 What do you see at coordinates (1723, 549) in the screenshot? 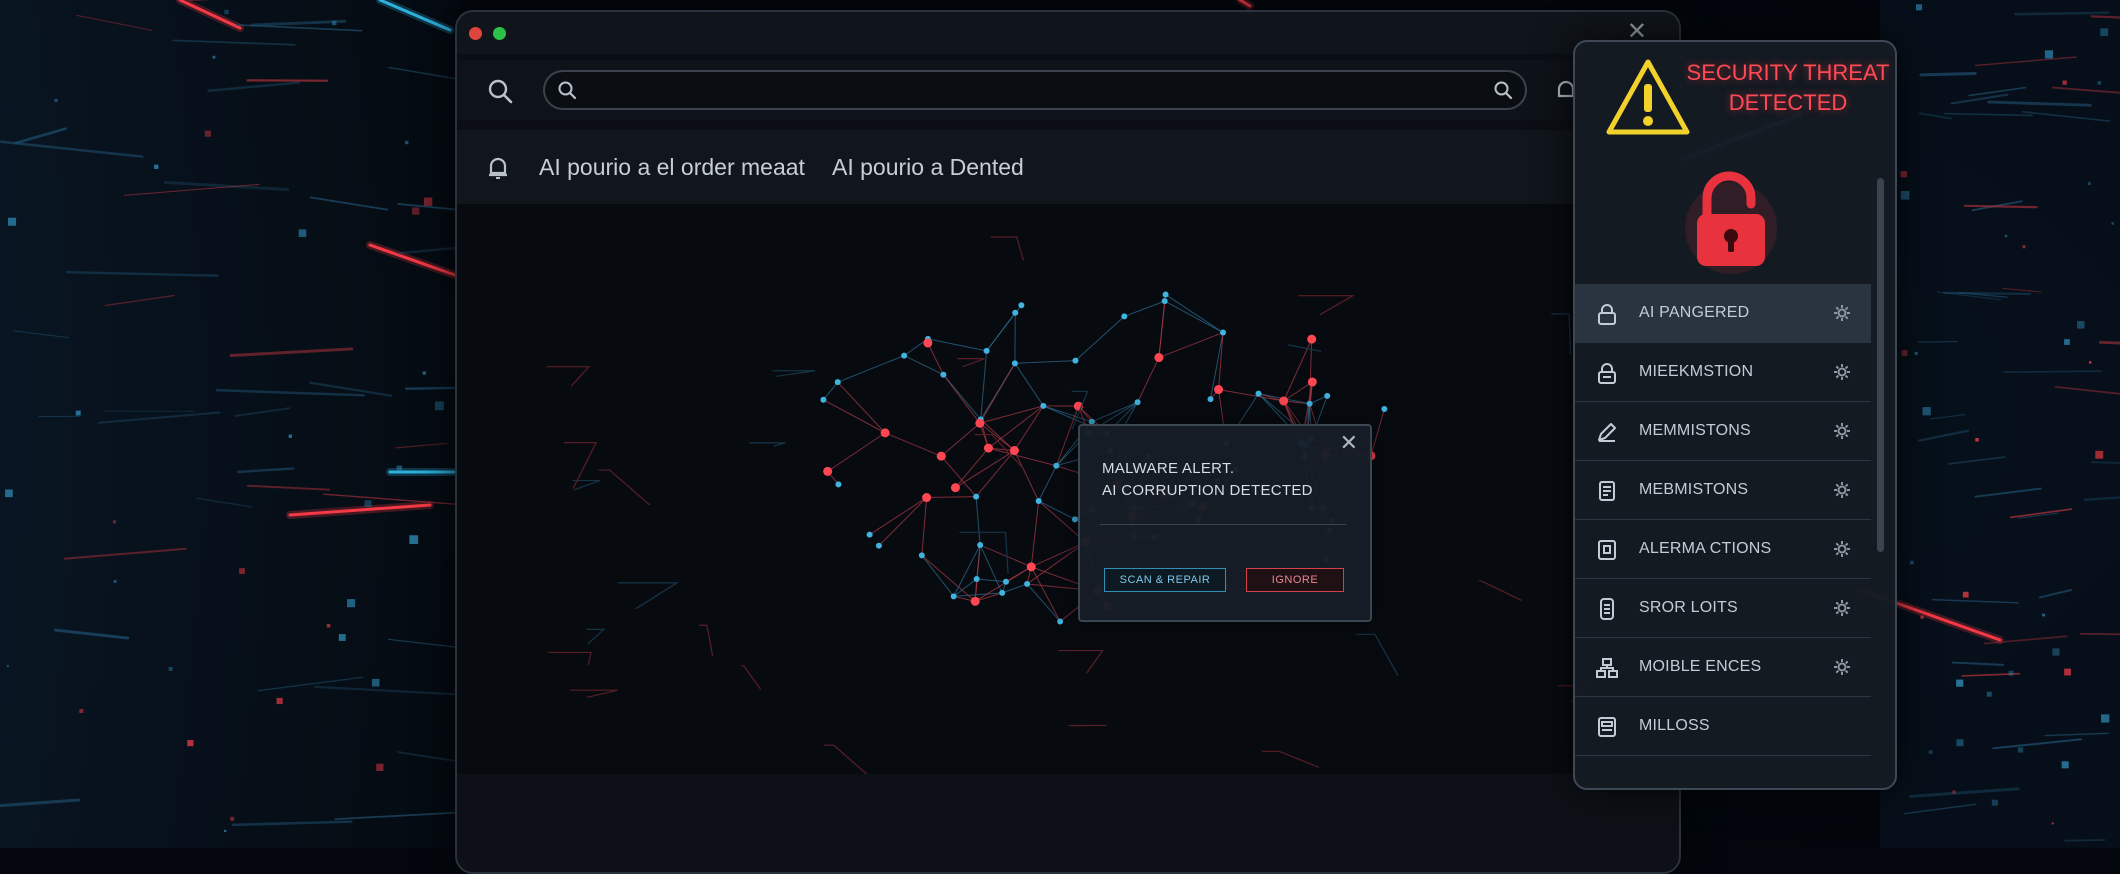
I see `menu-item-alerma-ctions: ALERMA CTIONS` at bounding box center [1723, 549].